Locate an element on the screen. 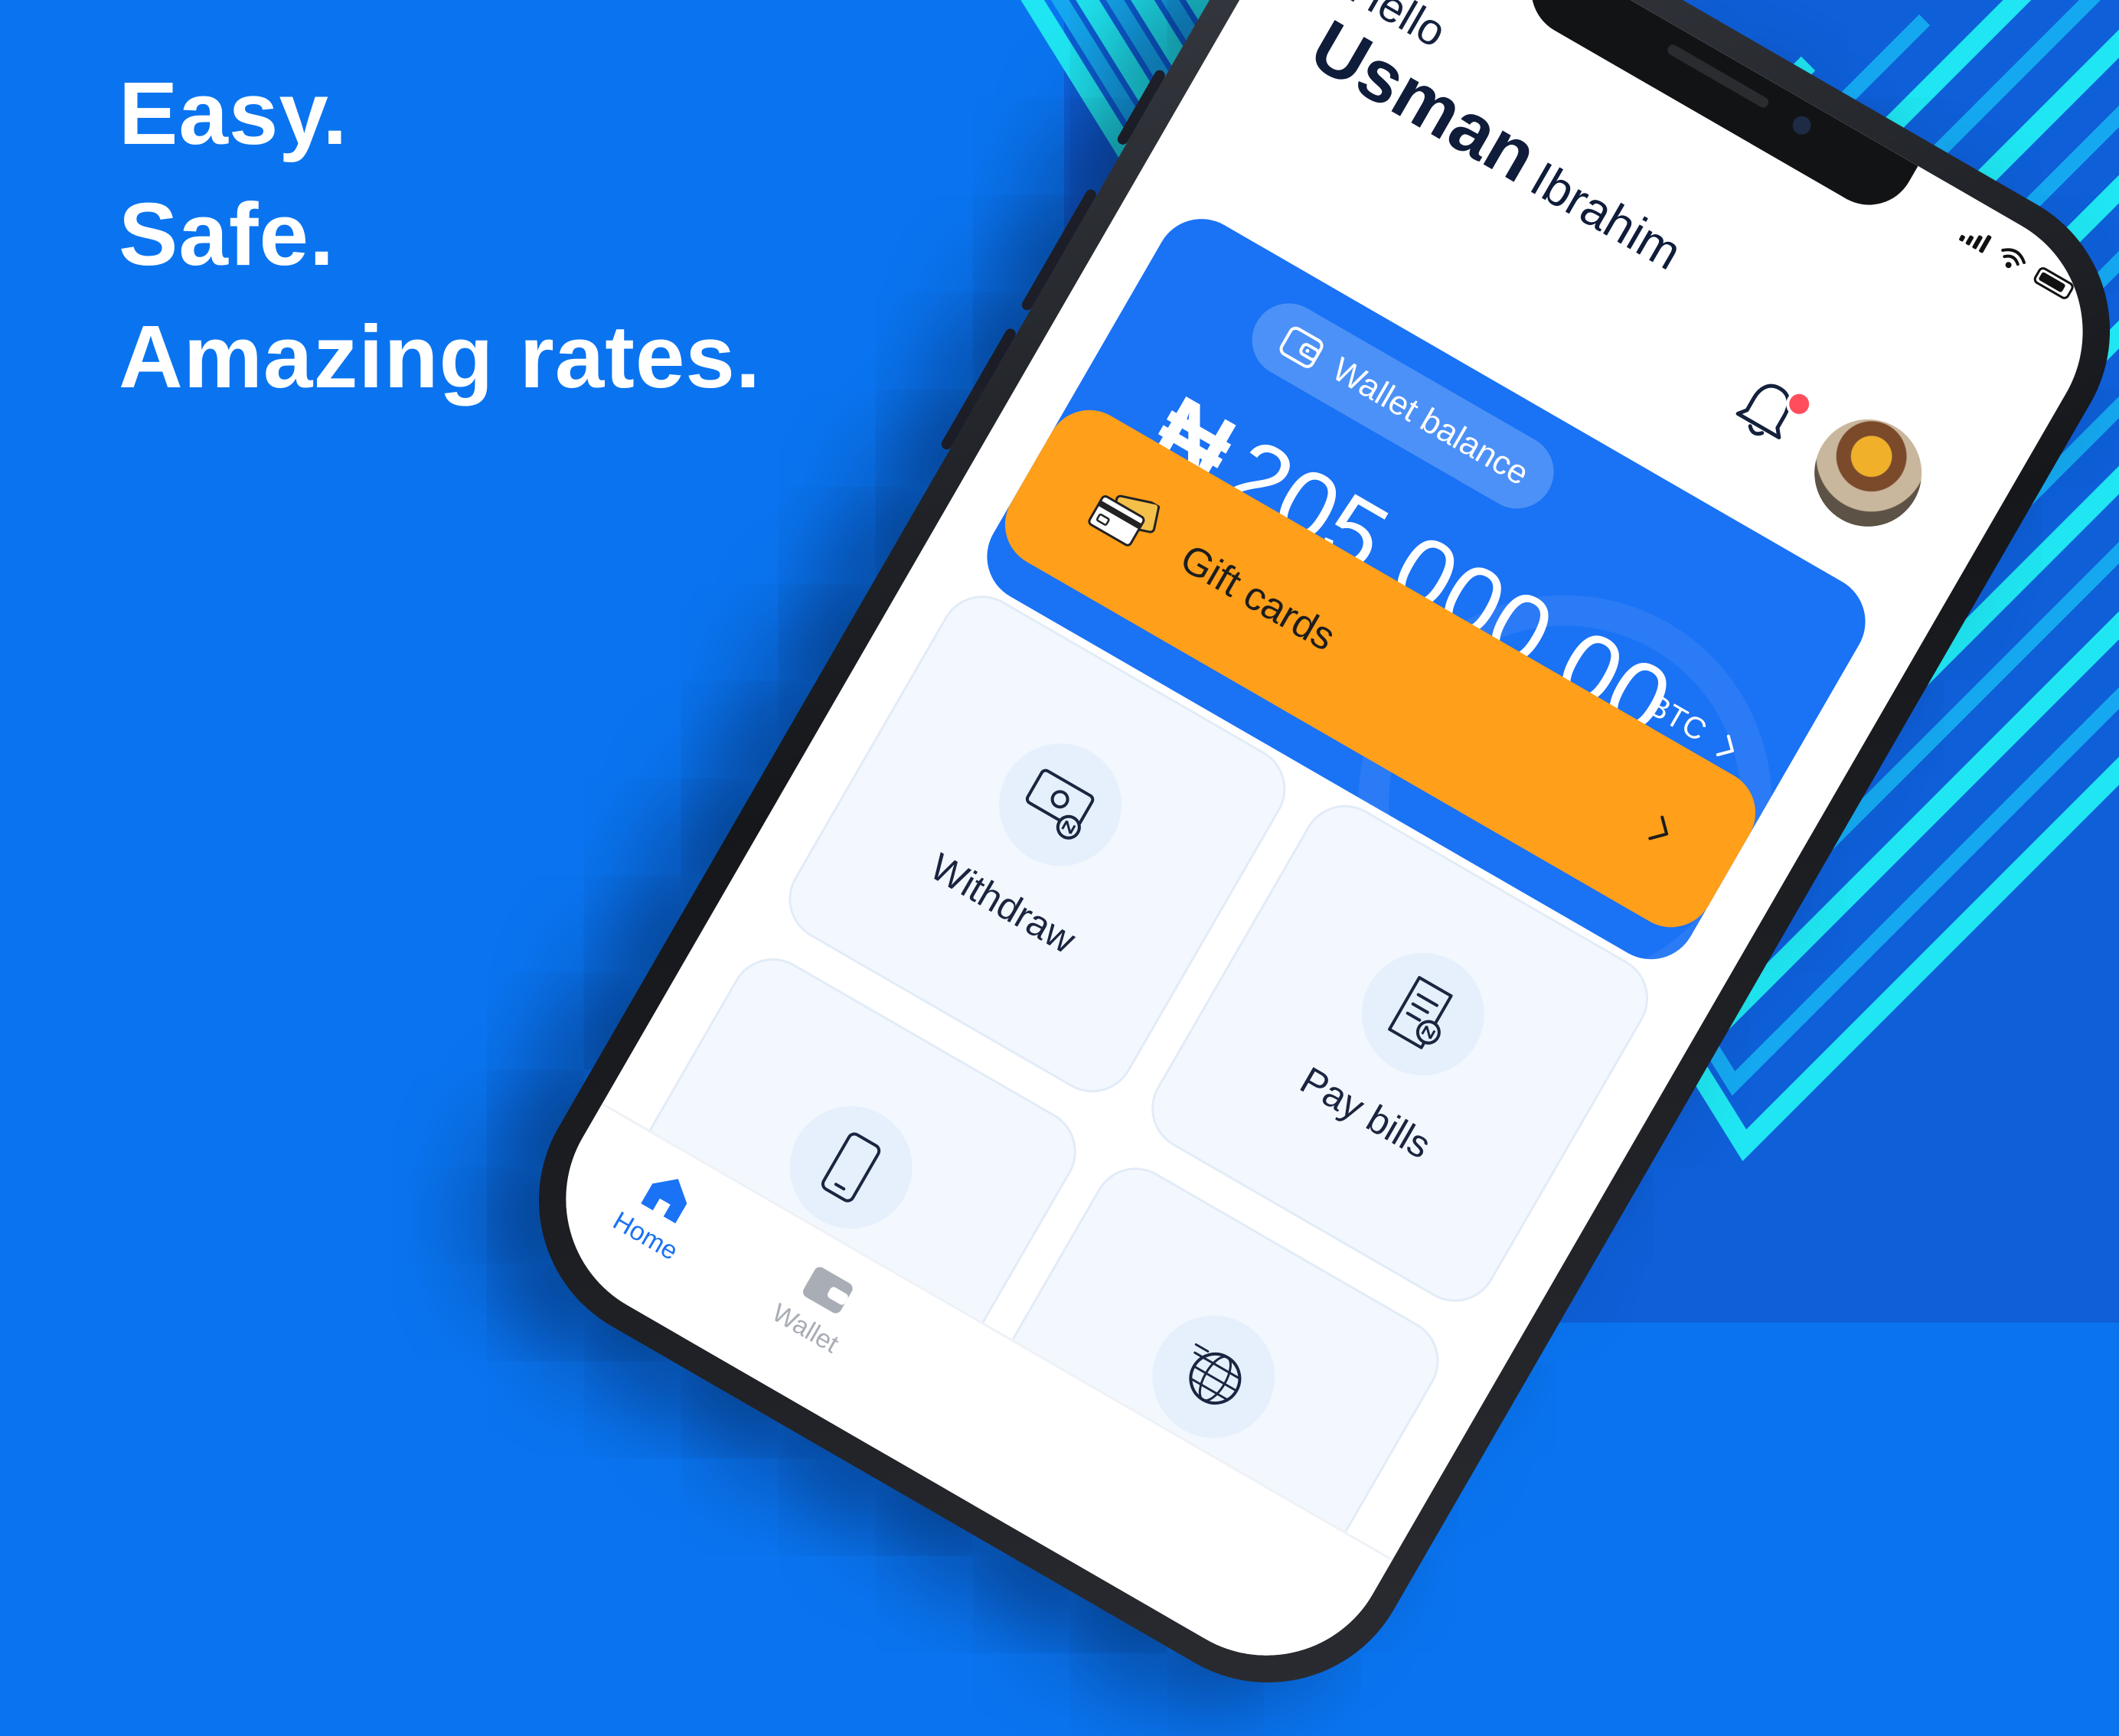 Image resolution: width=2119 pixels, height=1736 pixels. withdraw-icon-wrap is located at coordinates (1060, 804).